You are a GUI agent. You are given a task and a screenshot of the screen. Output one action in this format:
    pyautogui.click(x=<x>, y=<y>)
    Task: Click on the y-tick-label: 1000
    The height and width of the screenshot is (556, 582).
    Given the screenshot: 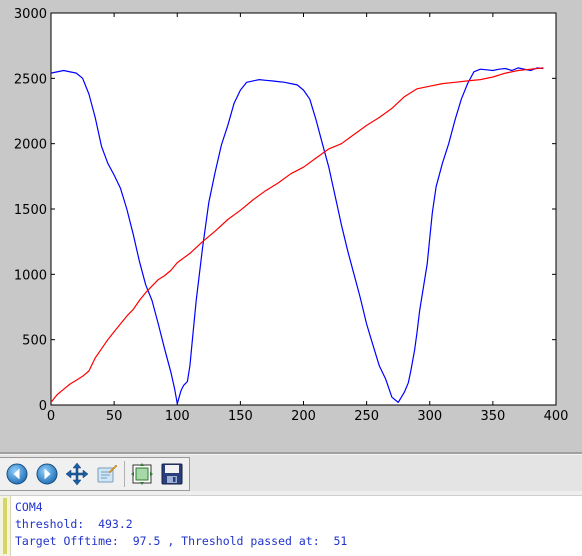 What is the action you would take?
    pyautogui.click(x=30, y=275)
    